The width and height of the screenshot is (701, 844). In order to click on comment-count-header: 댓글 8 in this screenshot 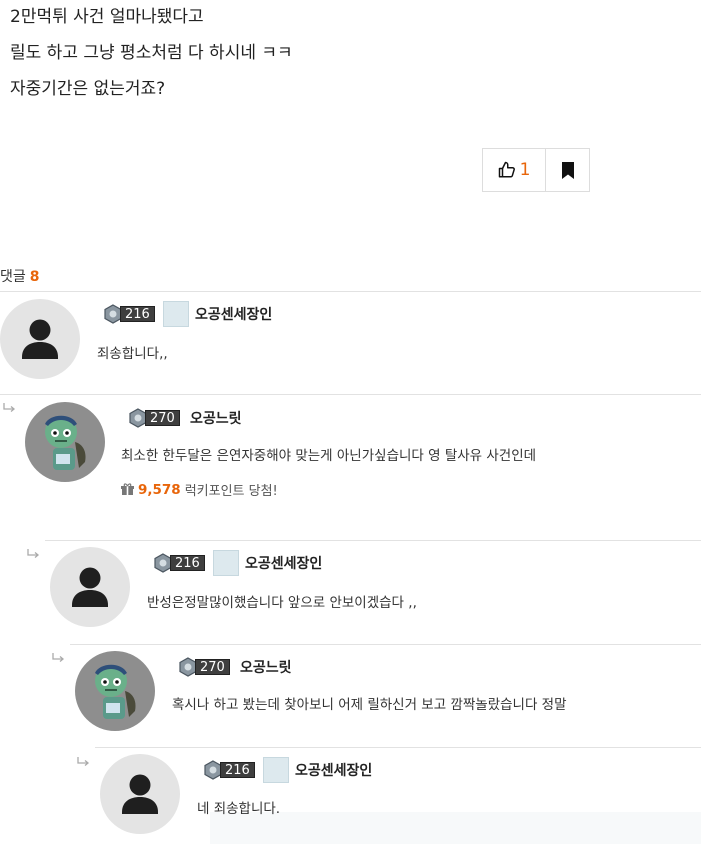, I will do `click(20, 276)`.